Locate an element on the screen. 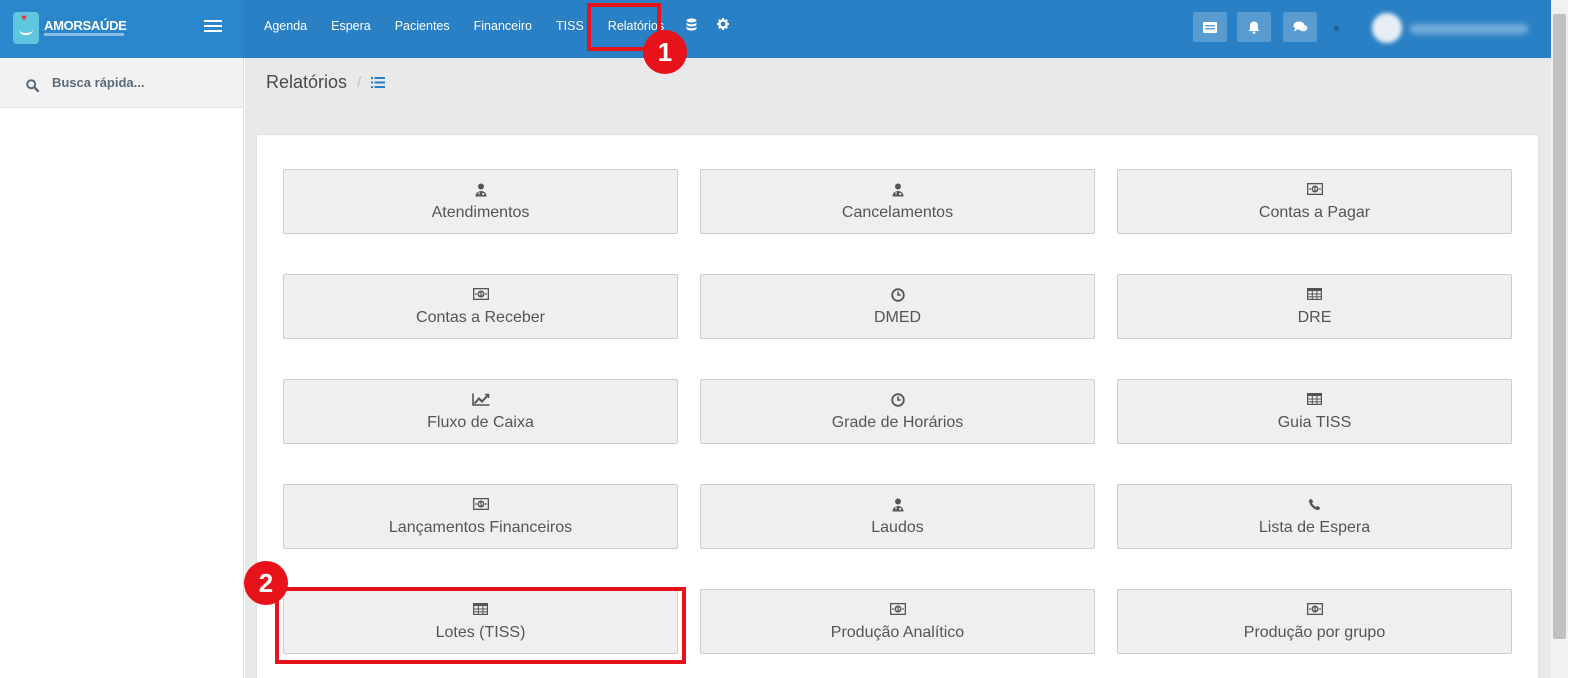 Image resolution: width=1593 pixels, height=678 pixels. chart-line-icon is located at coordinates (480, 400).